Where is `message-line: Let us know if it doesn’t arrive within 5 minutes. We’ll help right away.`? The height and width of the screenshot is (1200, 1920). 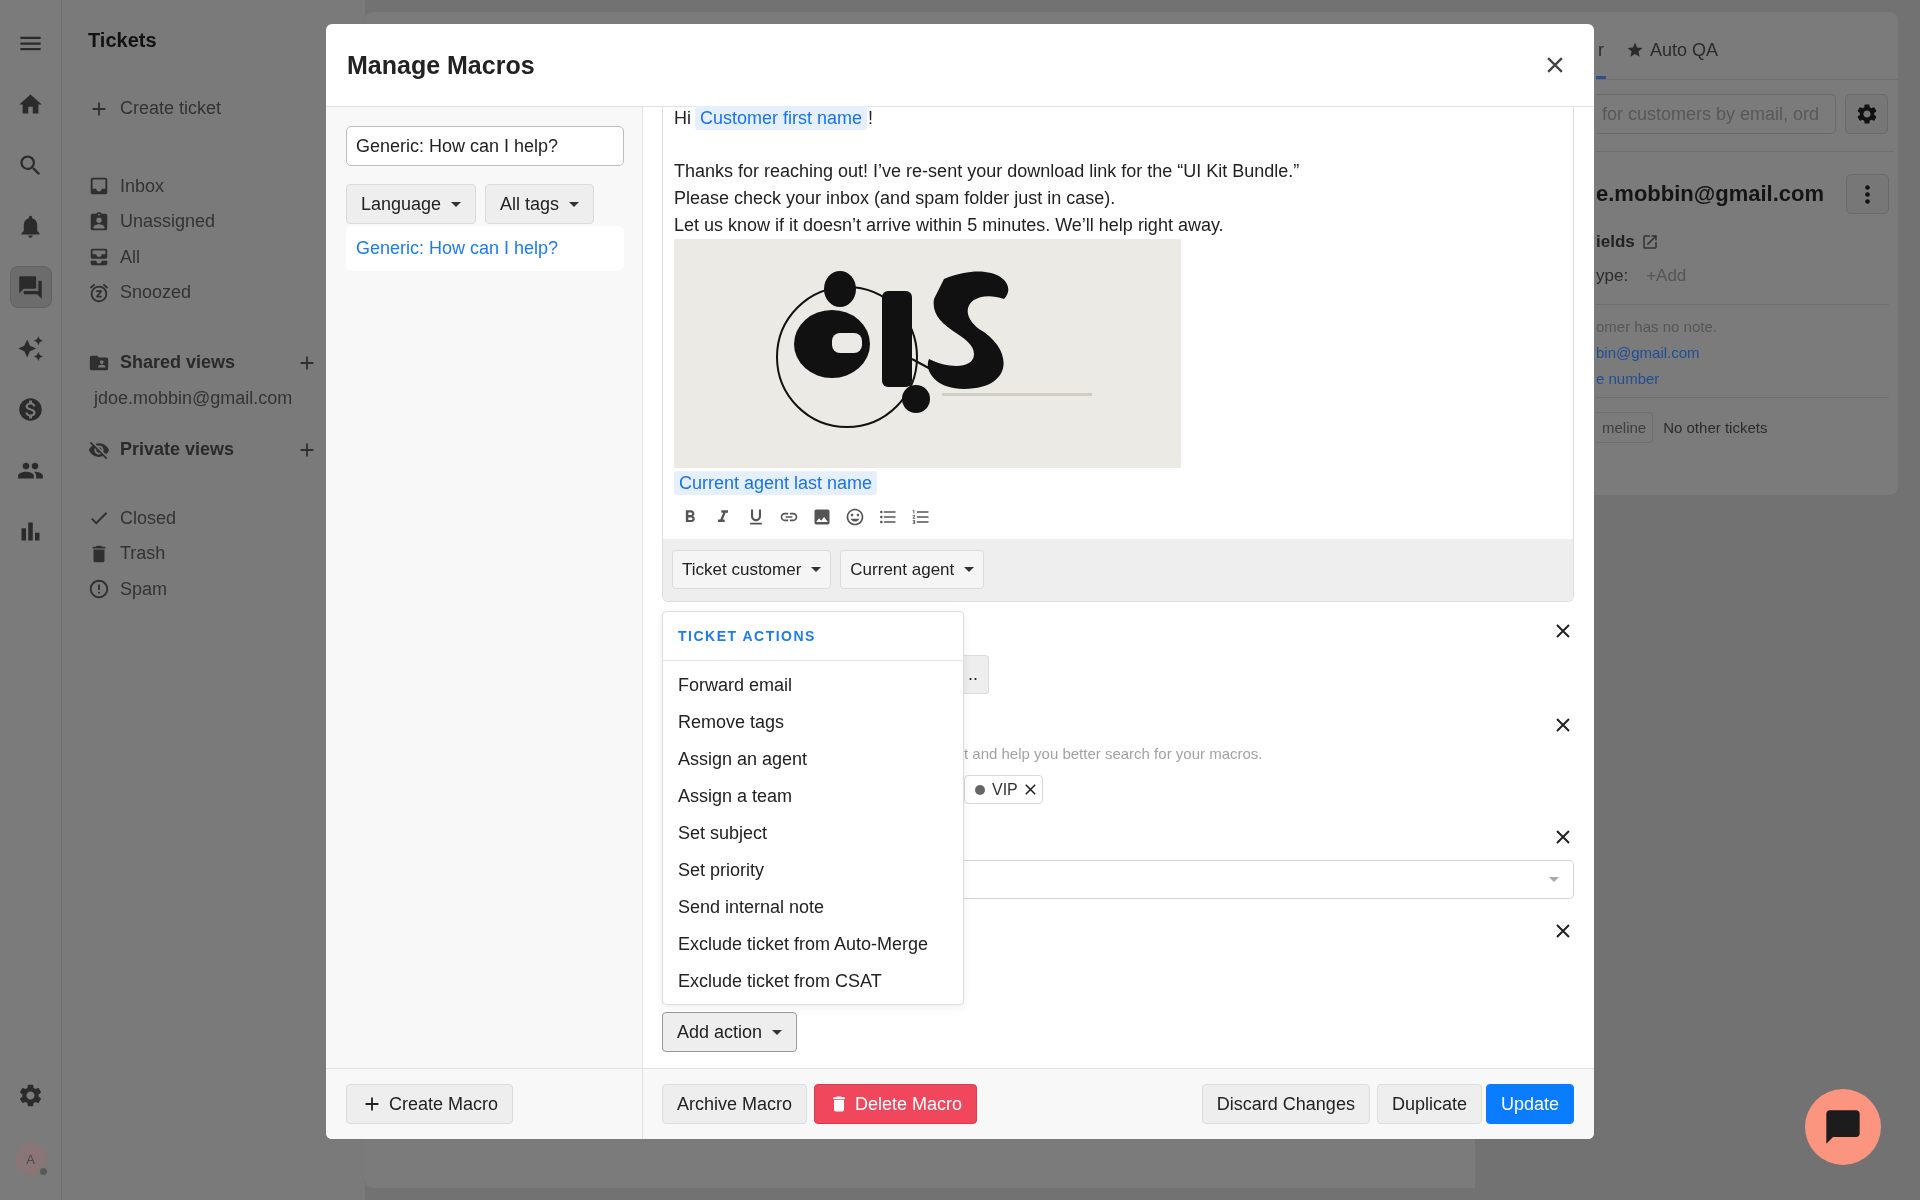 message-line: Let us know if it doesn’t arrive within 5 minutes. We’ll help right away. is located at coordinates (949, 225).